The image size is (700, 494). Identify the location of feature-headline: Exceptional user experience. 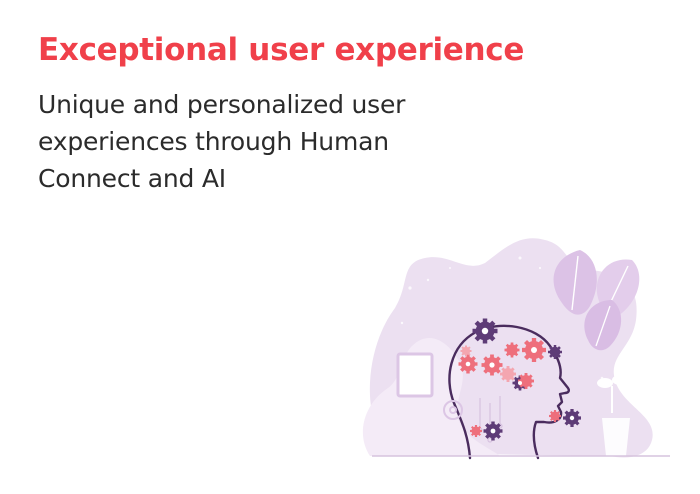
(281, 50).